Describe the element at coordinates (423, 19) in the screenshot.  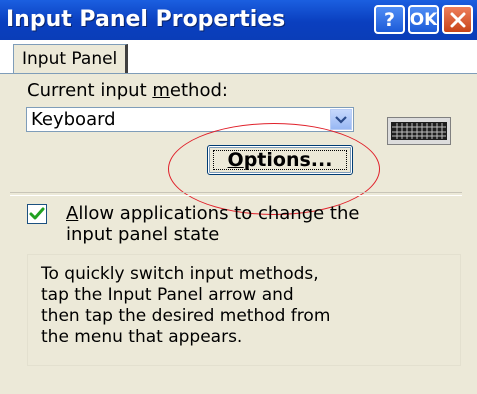
I see `ok-button: OK` at that location.